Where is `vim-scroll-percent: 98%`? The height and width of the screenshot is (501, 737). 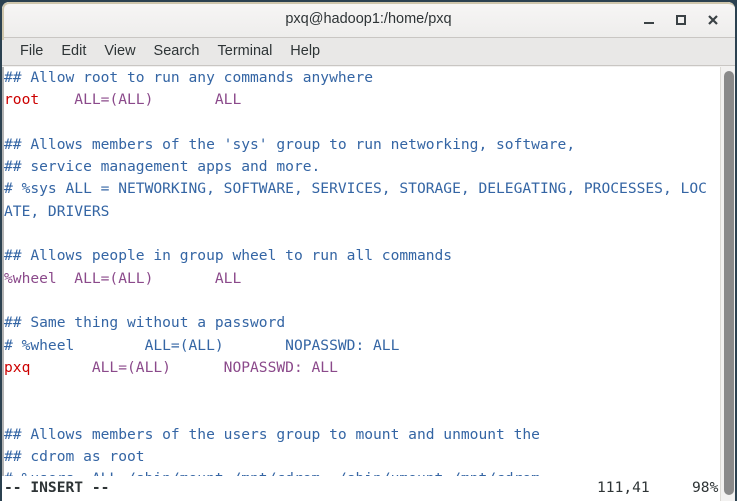
vim-scroll-percent: 98% is located at coordinates (705, 487).